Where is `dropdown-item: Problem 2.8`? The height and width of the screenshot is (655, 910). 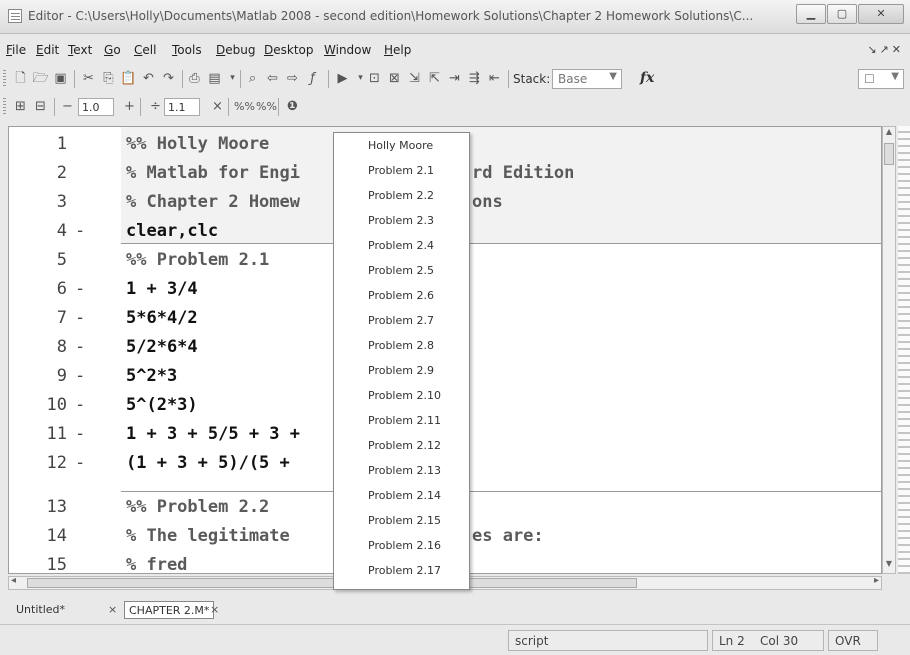 dropdown-item: Problem 2.8 is located at coordinates (401, 345).